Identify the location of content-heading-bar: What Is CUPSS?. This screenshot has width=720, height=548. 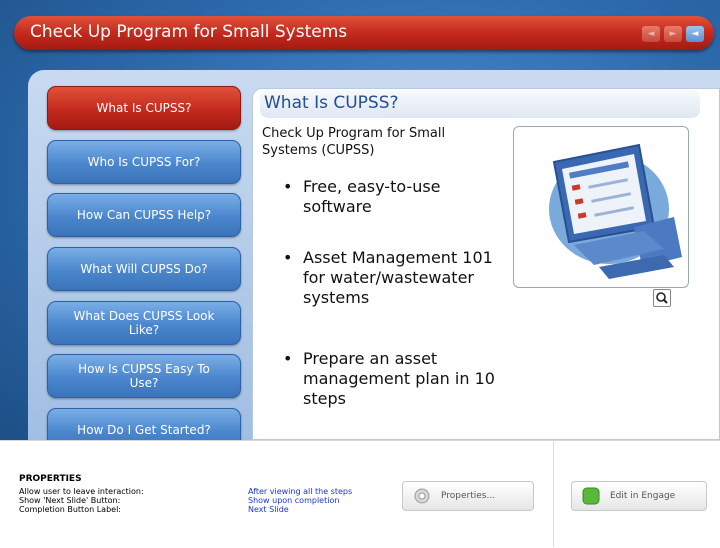
(480, 104).